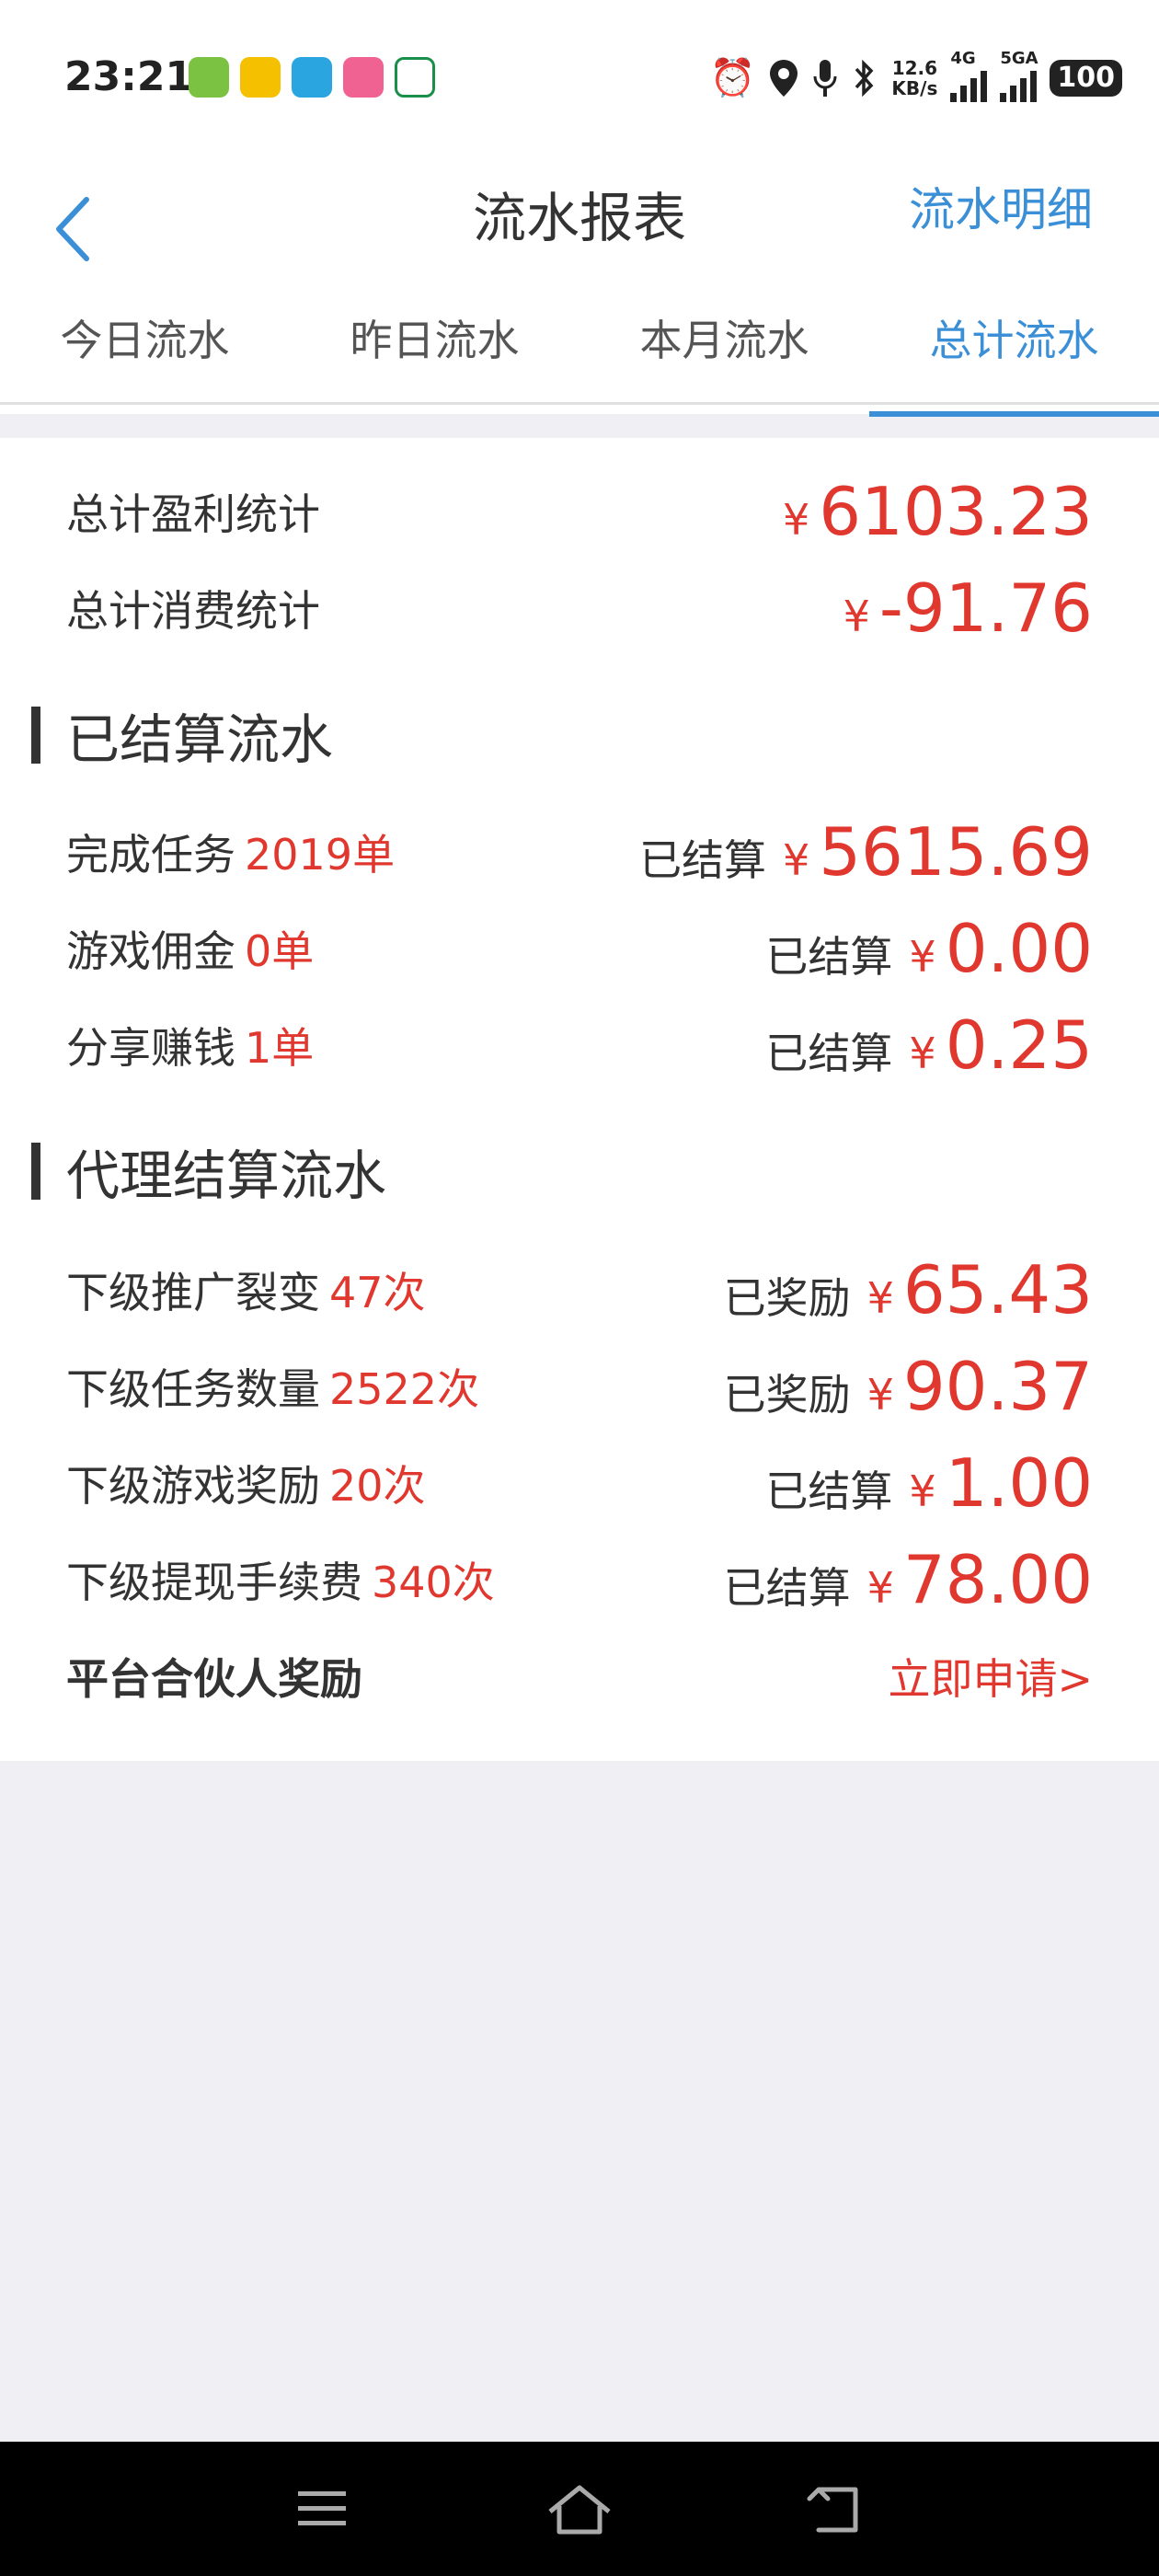 This screenshot has height=2576, width=1159. What do you see at coordinates (1019, 1483) in the screenshot?
I see `row-amount: 1.00` at bounding box center [1019, 1483].